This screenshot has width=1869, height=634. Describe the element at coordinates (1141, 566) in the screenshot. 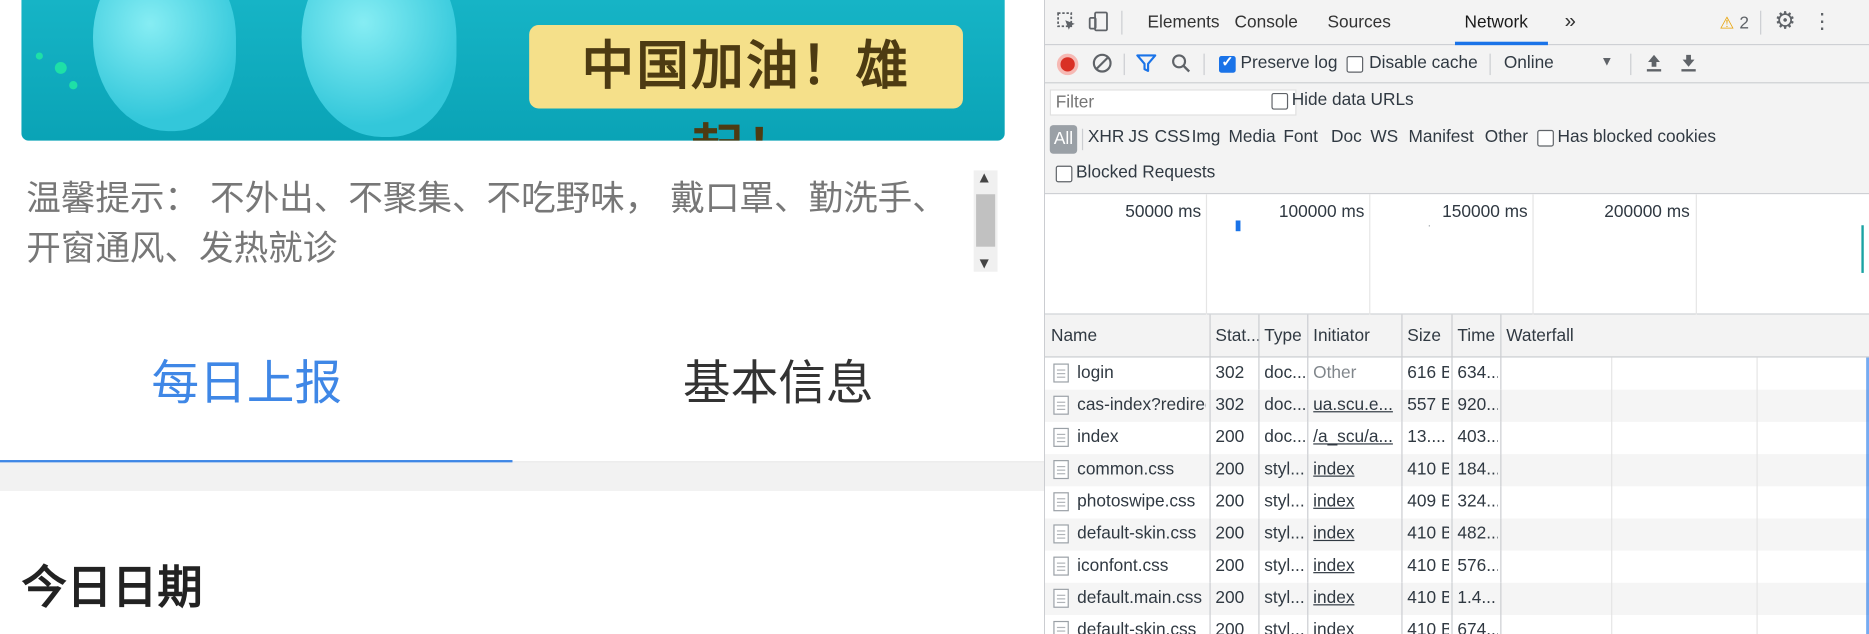

I see `request-name: iconfont.css` at that location.